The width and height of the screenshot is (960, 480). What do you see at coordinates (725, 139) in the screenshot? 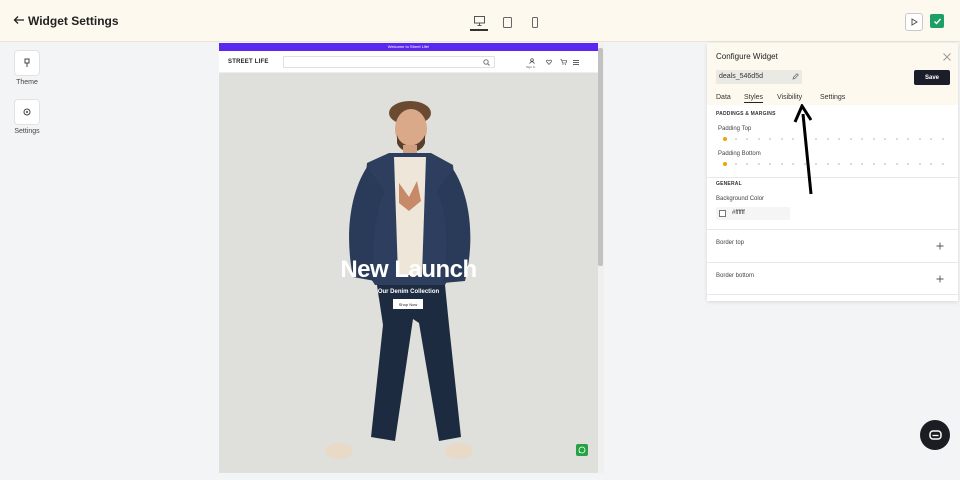
I see `padding-top-slider-handle` at bounding box center [725, 139].